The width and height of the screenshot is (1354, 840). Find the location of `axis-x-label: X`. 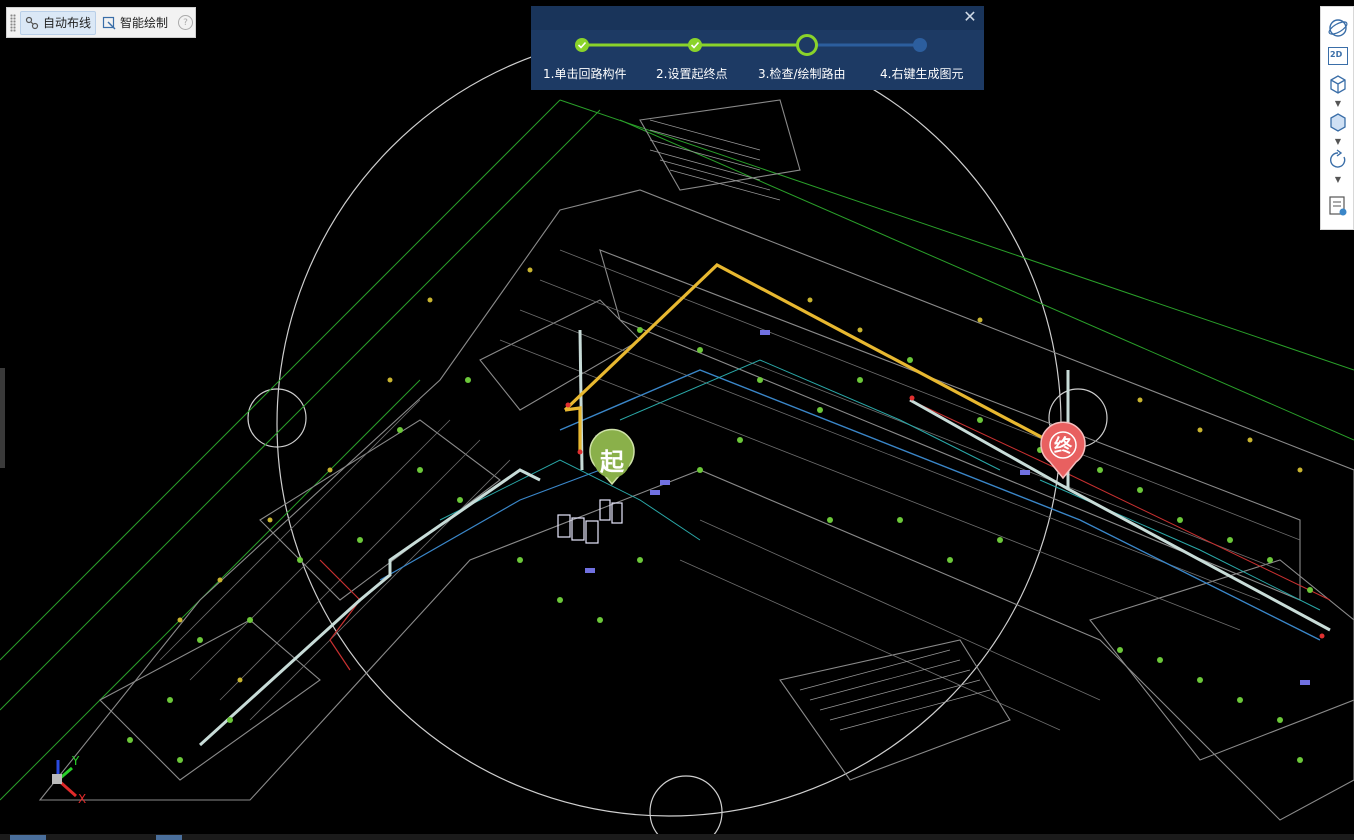

axis-x-label: X is located at coordinates (82, 799).